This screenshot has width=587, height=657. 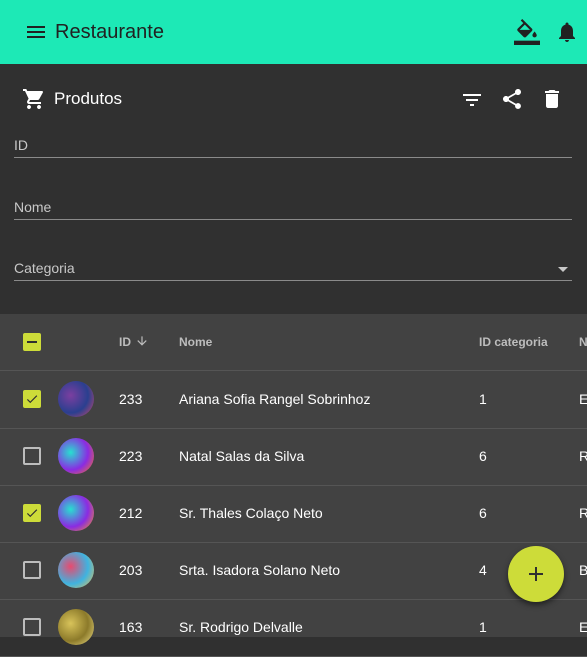 What do you see at coordinates (512, 99) in the screenshot?
I see `share-icon` at bounding box center [512, 99].